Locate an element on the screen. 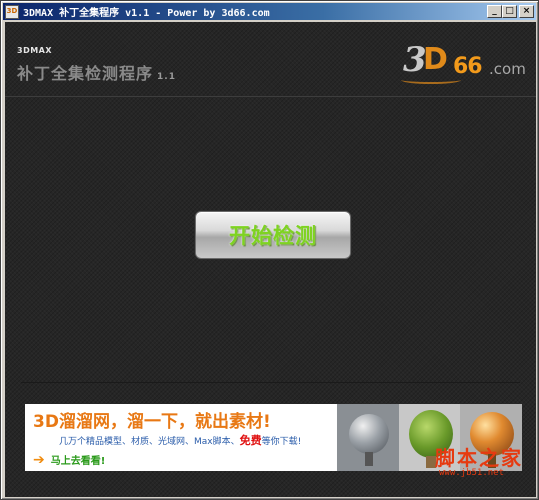 This screenshot has height=500, width=539. start-detection-label: 开始检测 is located at coordinates (273, 236).